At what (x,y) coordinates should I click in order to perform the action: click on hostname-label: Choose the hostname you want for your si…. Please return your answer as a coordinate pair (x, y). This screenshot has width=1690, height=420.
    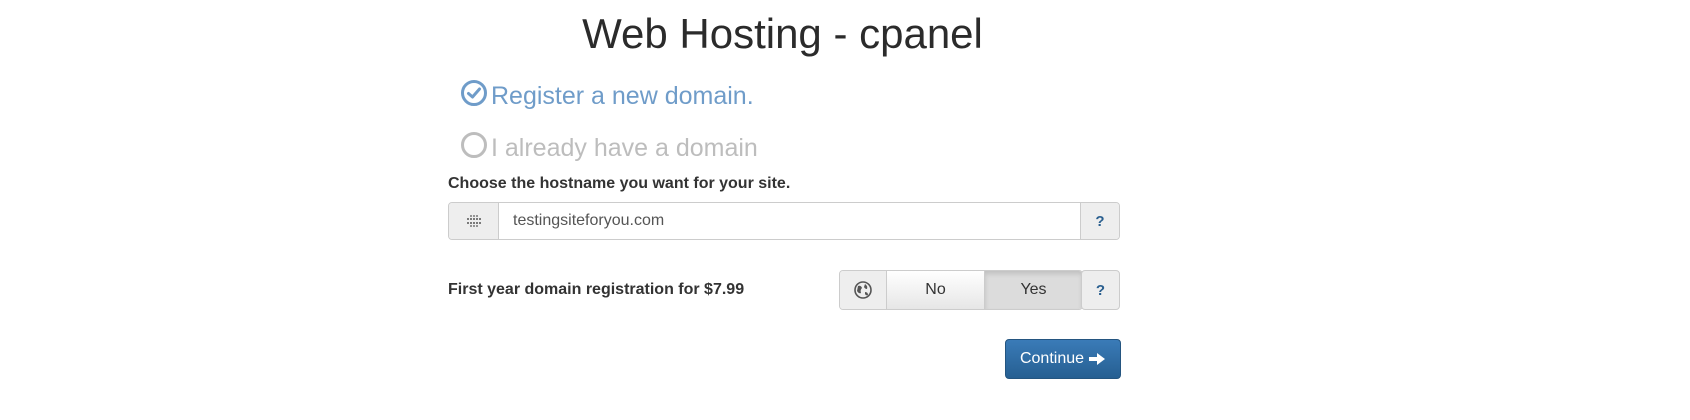
    Looking at the image, I should click on (619, 183).